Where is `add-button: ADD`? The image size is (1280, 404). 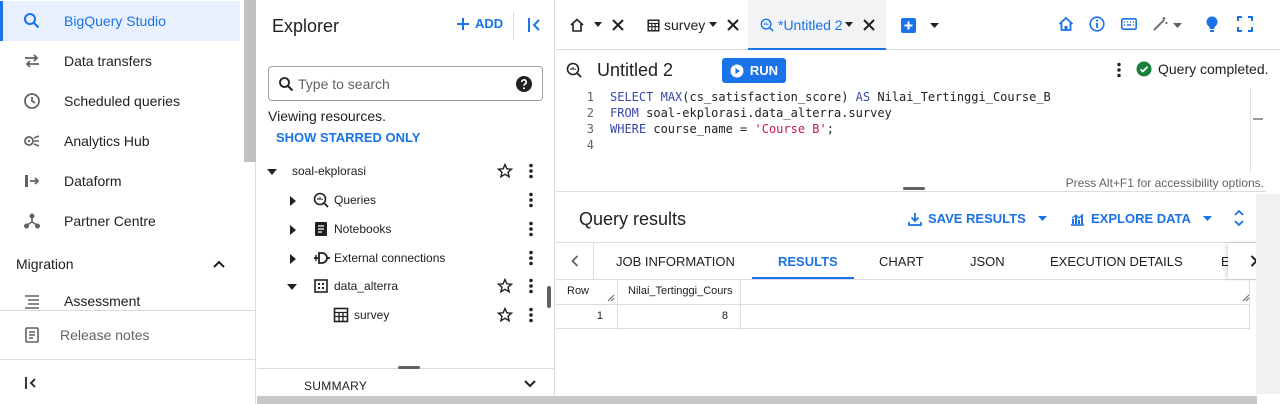
add-button: ADD is located at coordinates (479, 23).